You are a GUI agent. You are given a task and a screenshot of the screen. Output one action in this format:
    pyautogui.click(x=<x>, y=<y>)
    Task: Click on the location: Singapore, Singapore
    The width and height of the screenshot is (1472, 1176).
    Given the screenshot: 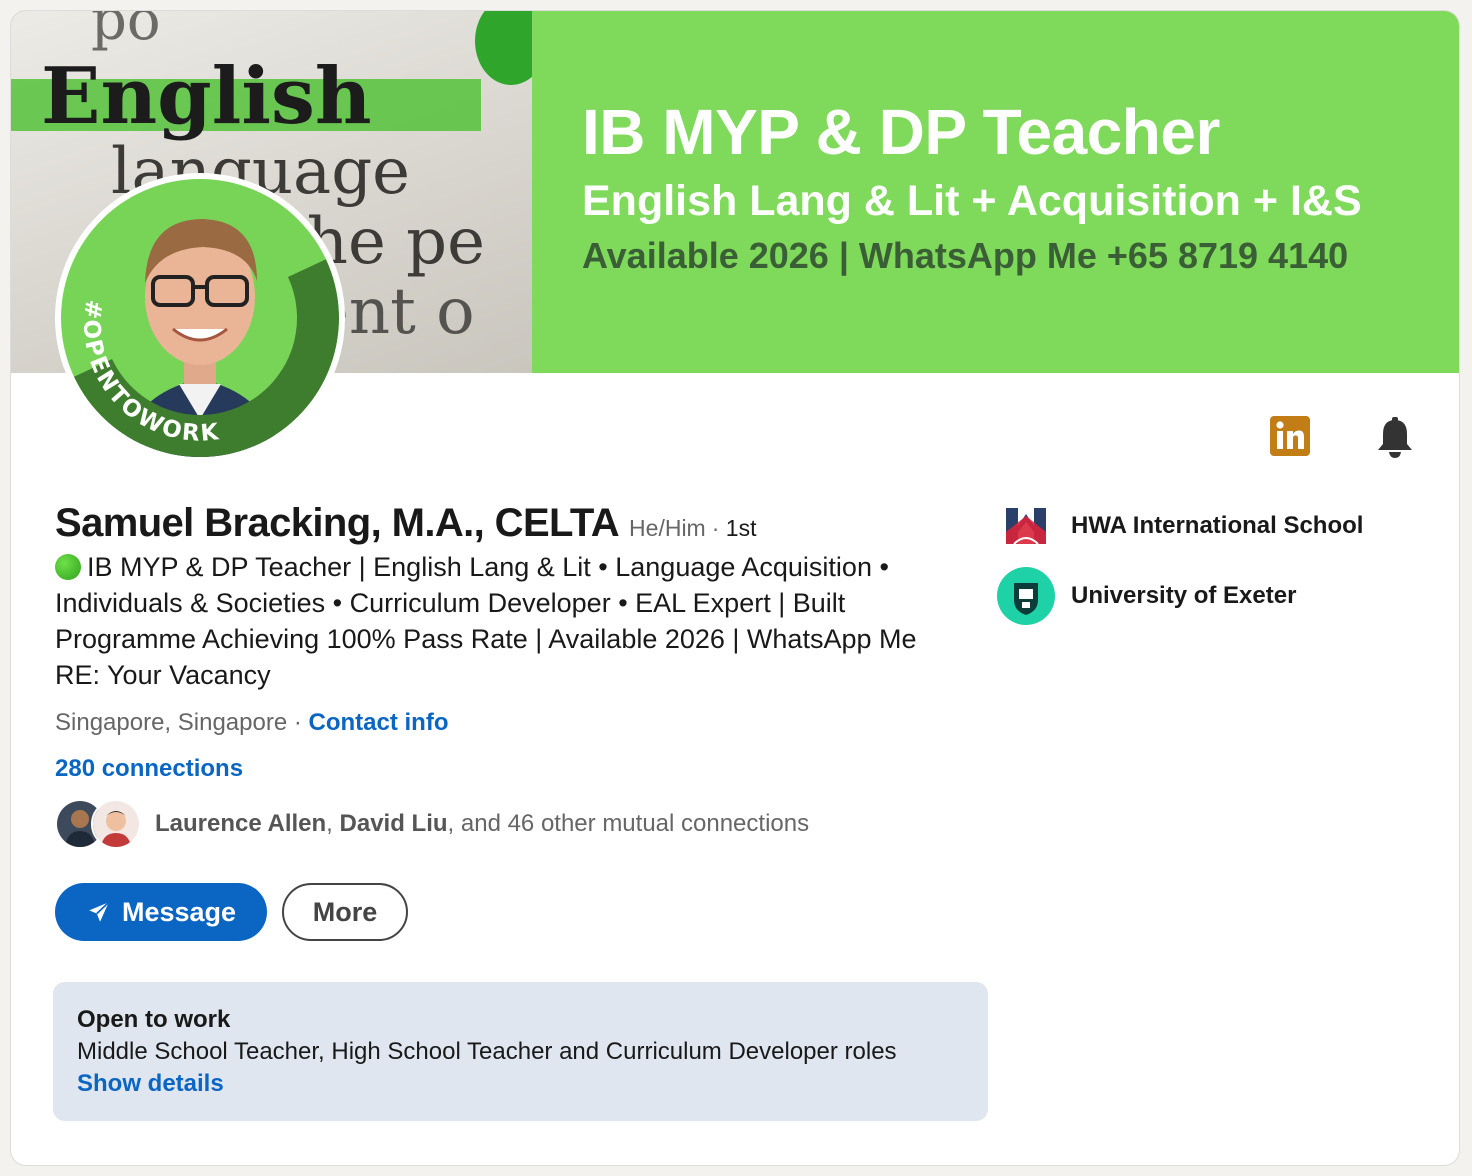 What is the action you would take?
    pyautogui.click(x=171, y=722)
    